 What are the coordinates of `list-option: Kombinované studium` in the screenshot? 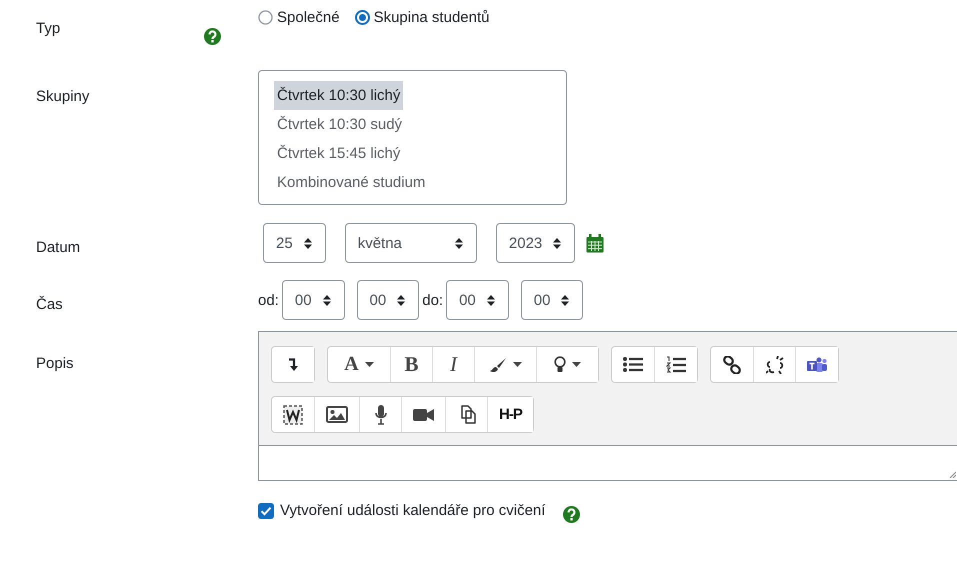 It's located at (351, 182).